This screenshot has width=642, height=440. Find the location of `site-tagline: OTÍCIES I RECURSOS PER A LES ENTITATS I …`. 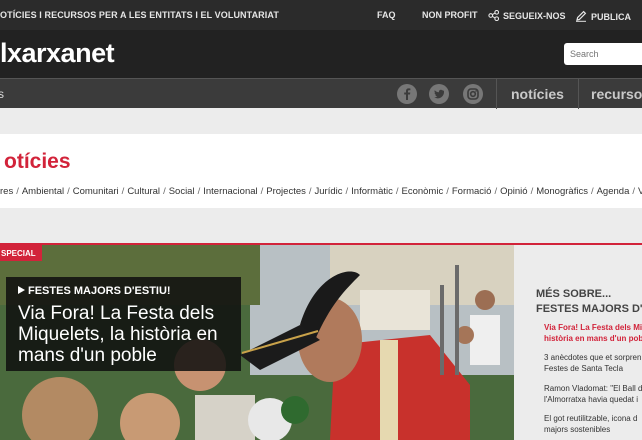

site-tagline: OTÍCIES I RECURSOS PER A LES ENTITATS I … is located at coordinates (139, 15).